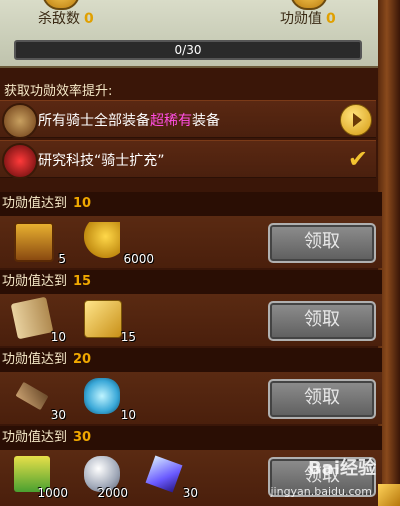 The height and width of the screenshot is (506, 400). Describe the element at coordinates (58, 91) in the screenshot. I see `boost-title: 获取功勋效率提升:` at that location.